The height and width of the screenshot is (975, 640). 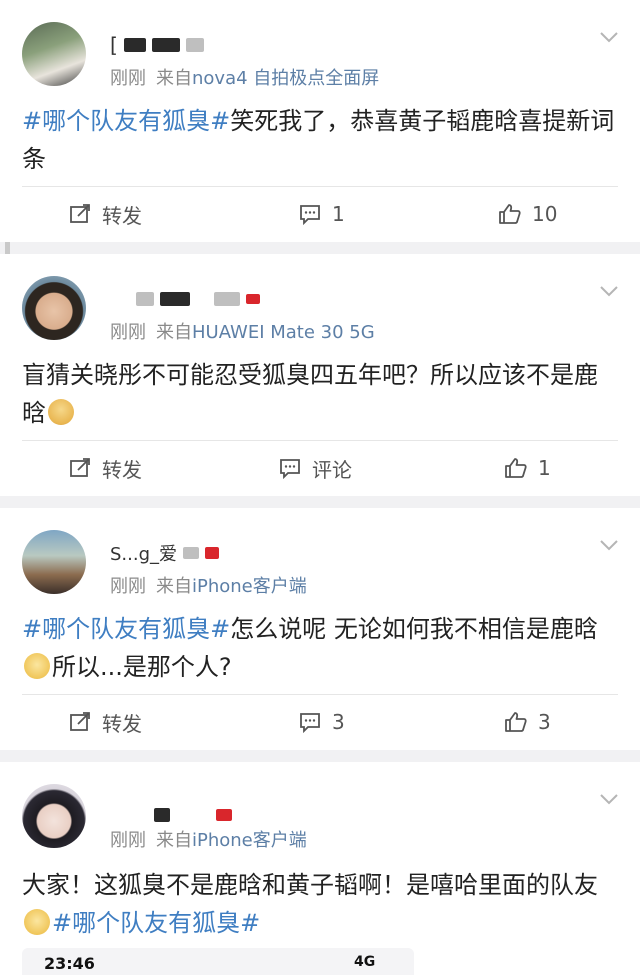 I want to click on comment-button: 评论, so click(x=315, y=468).